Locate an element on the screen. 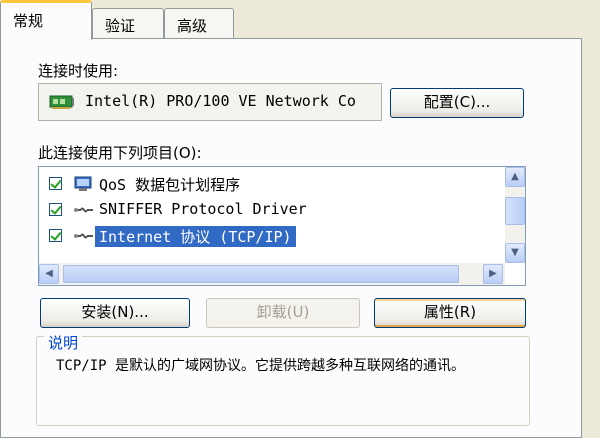 The image size is (600, 438). tab-bar: 常规 验证 高级 is located at coordinates (300, 20).